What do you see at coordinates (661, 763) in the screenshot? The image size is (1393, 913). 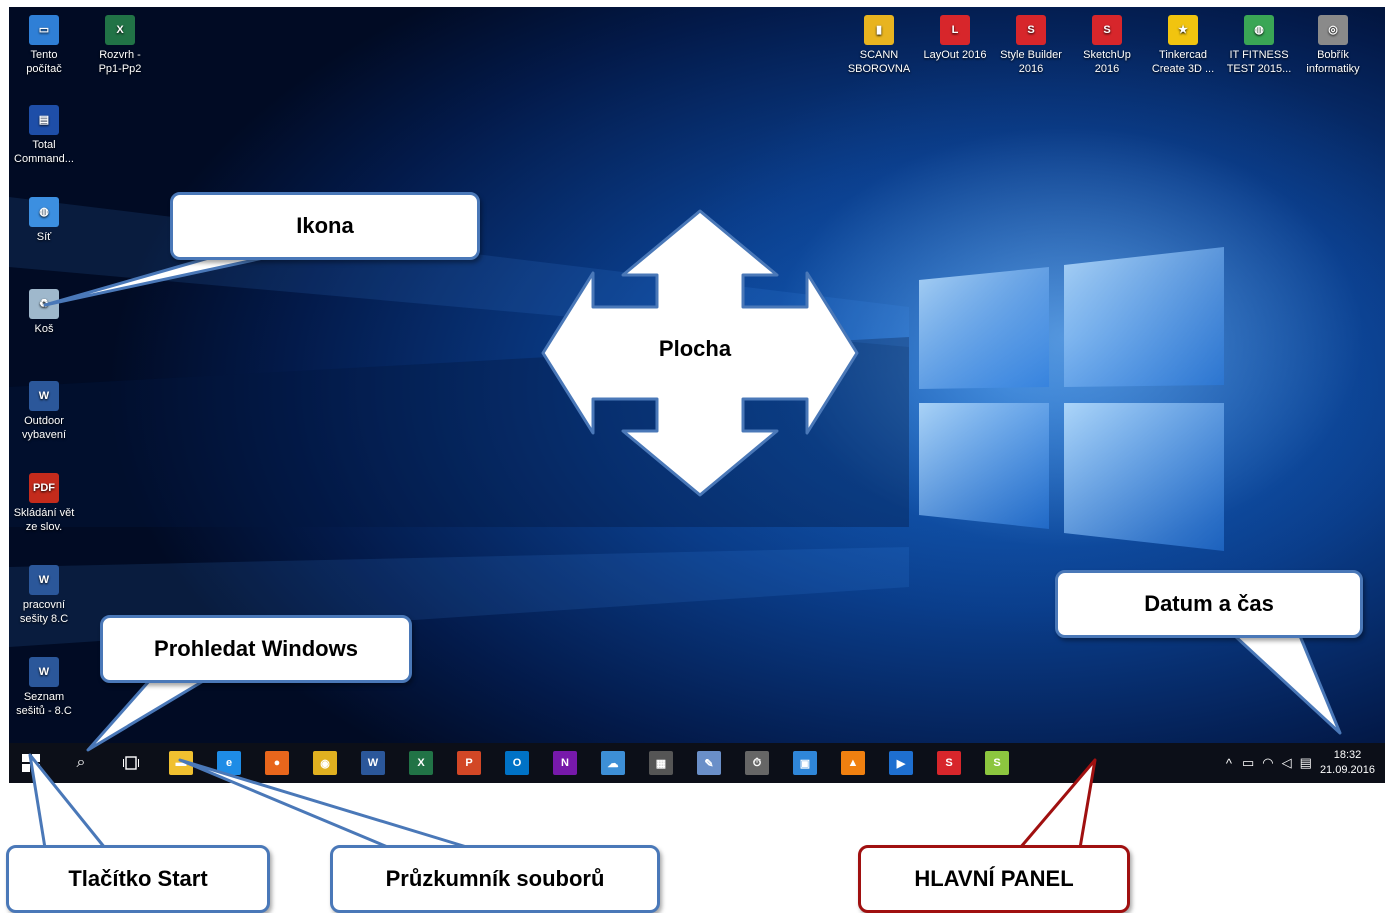 I see `calculator-icon: ▦` at bounding box center [661, 763].